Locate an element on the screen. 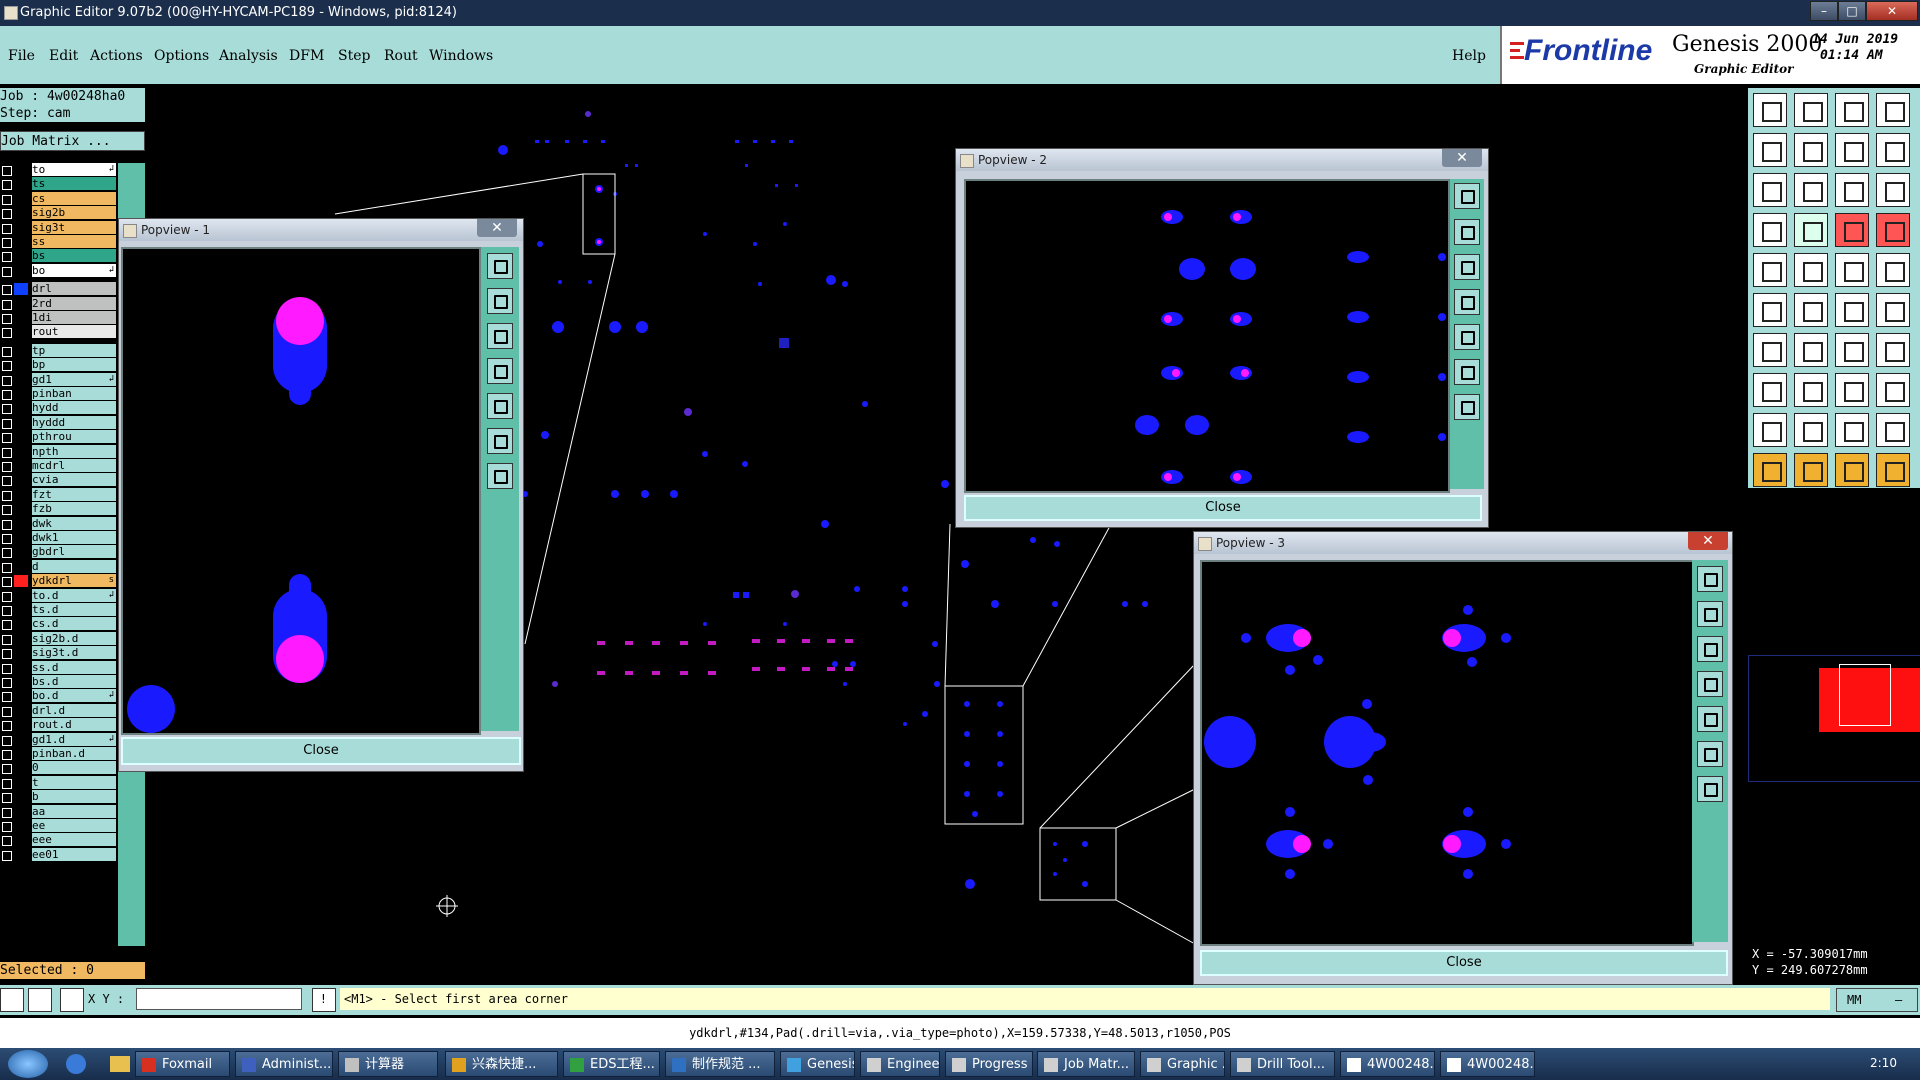  layer-row: ydkdrl s is located at coordinates (58, 581).